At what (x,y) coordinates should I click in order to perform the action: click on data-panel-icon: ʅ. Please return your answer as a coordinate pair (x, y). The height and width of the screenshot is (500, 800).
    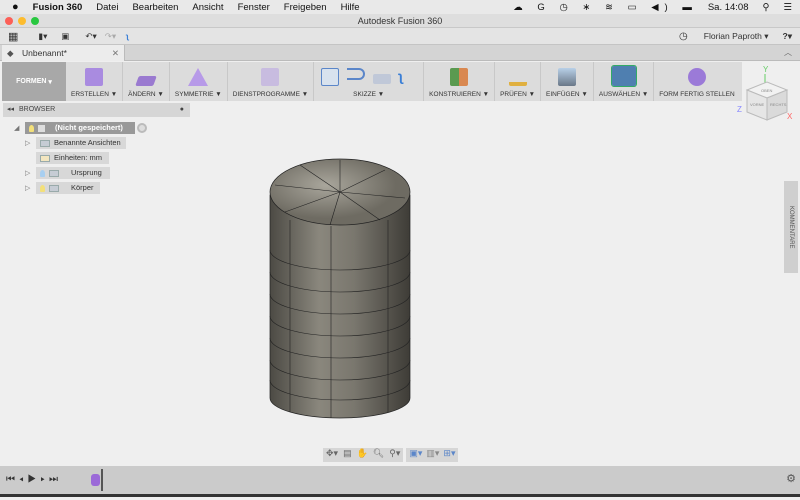
    Looking at the image, I should click on (127, 36).